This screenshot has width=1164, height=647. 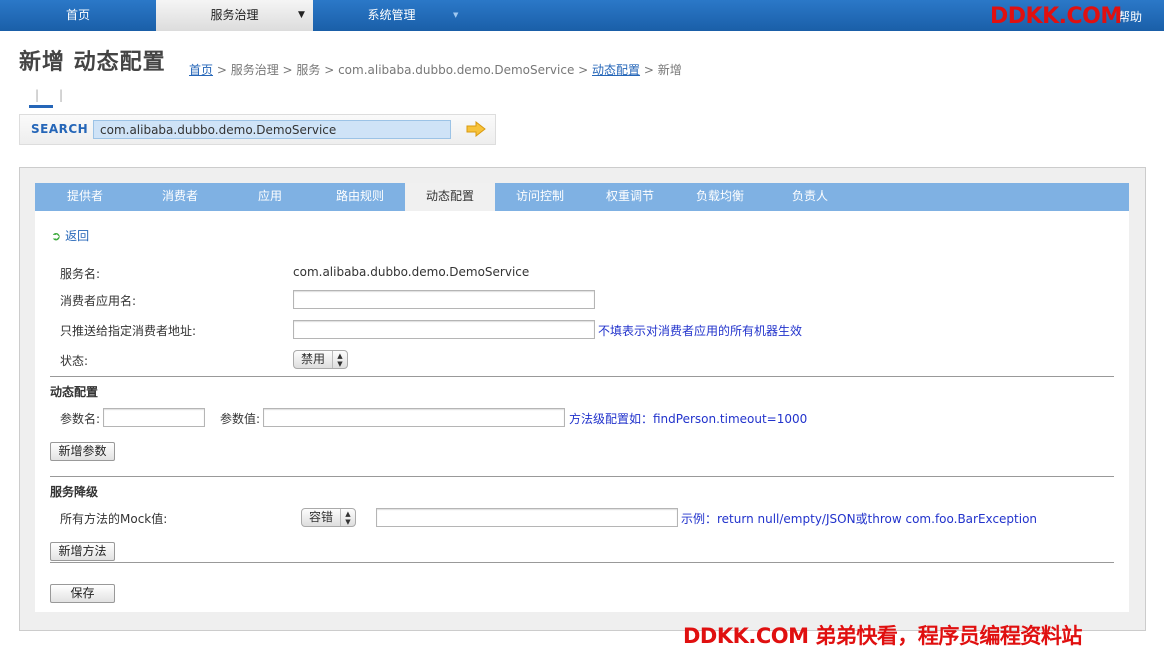 I want to click on tab-dynamic-config: 动态配置, so click(x=450, y=197).